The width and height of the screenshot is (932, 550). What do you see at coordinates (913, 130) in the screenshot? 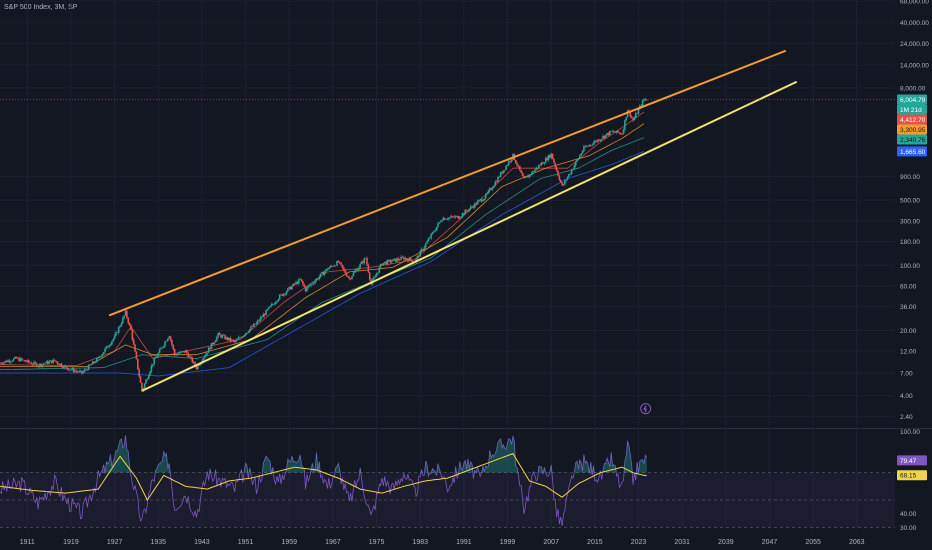
I see `price-tag-label: 3,300.95` at bounding box center [913, 130].